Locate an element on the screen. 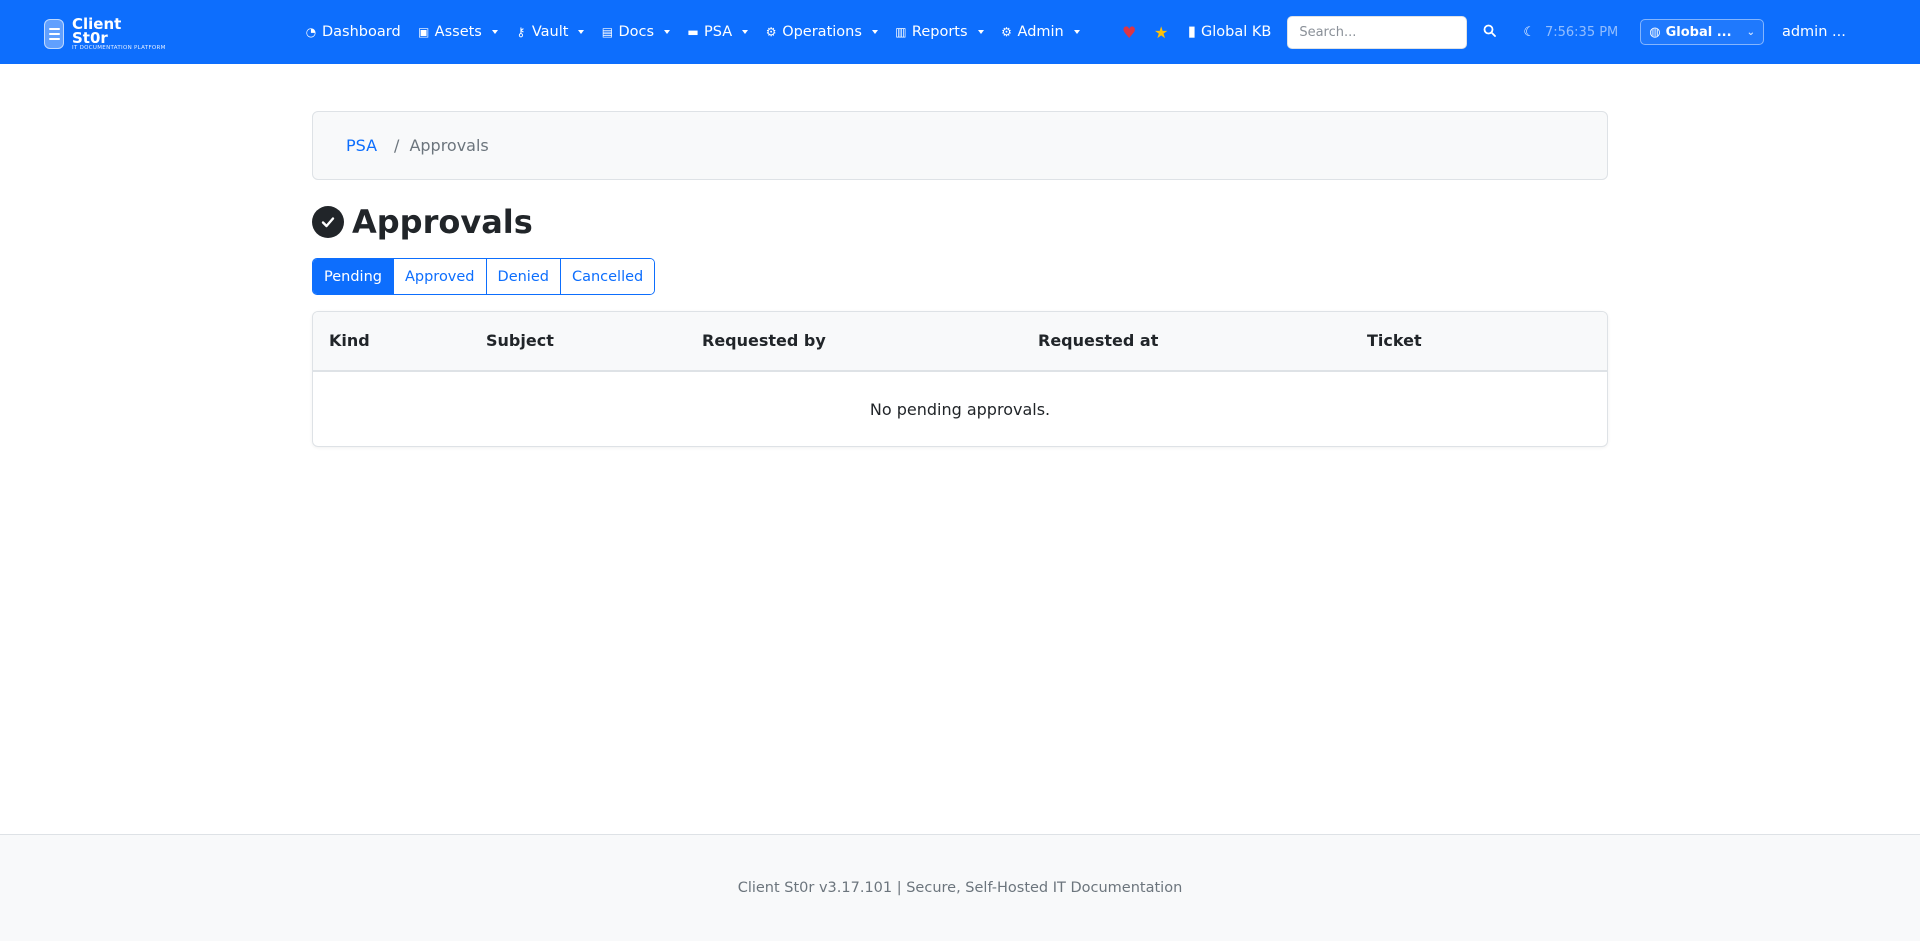  column-header-ticket: Ticket is located at coordinates (1394, 340).